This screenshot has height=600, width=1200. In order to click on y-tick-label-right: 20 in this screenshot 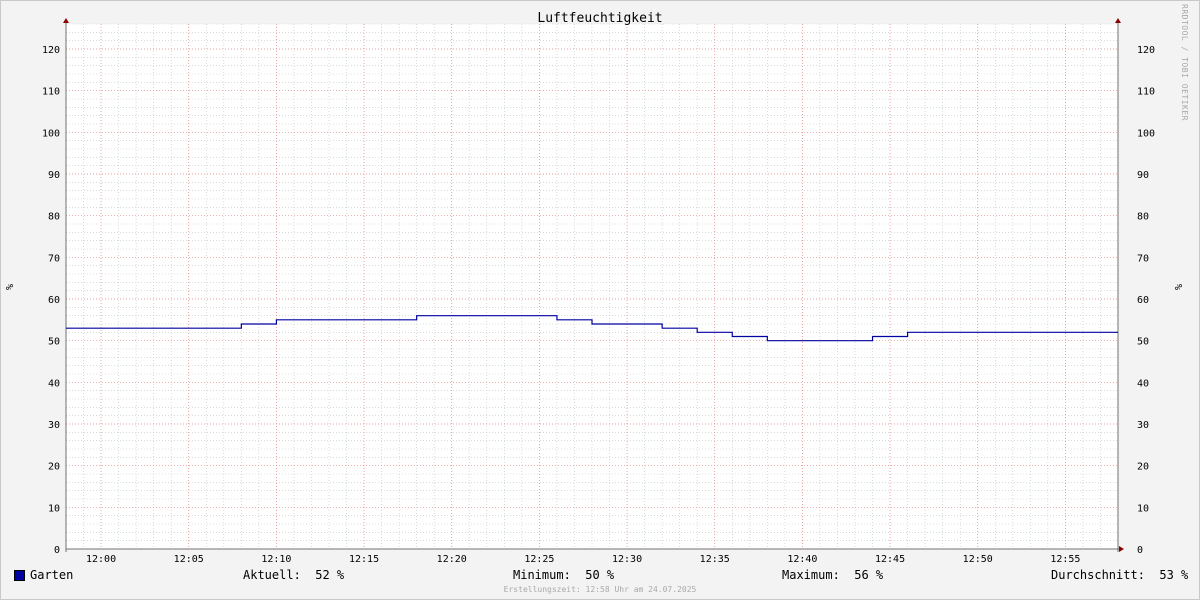, I will do `click(1143, 467)`.